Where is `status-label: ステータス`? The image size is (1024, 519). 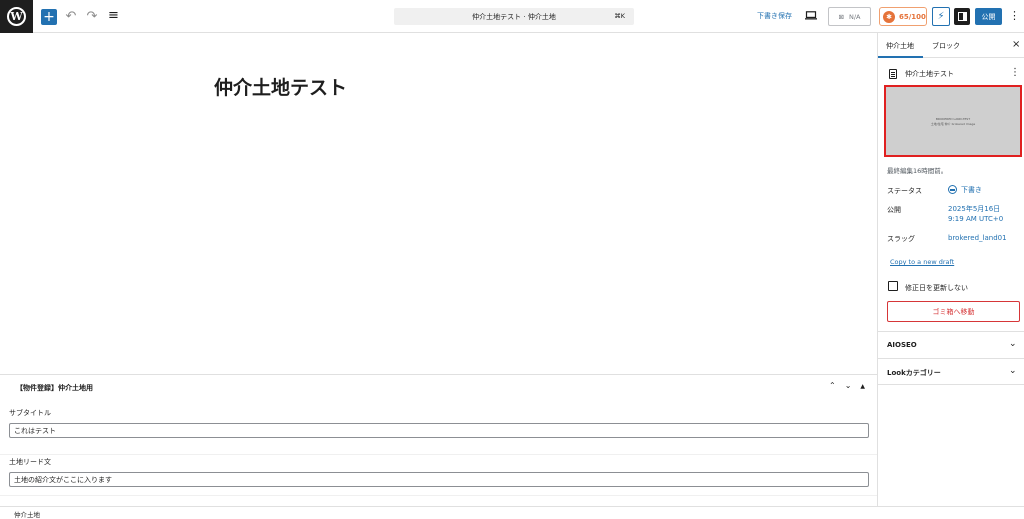 status-label: ステータス is located at coordinates (904, 191).